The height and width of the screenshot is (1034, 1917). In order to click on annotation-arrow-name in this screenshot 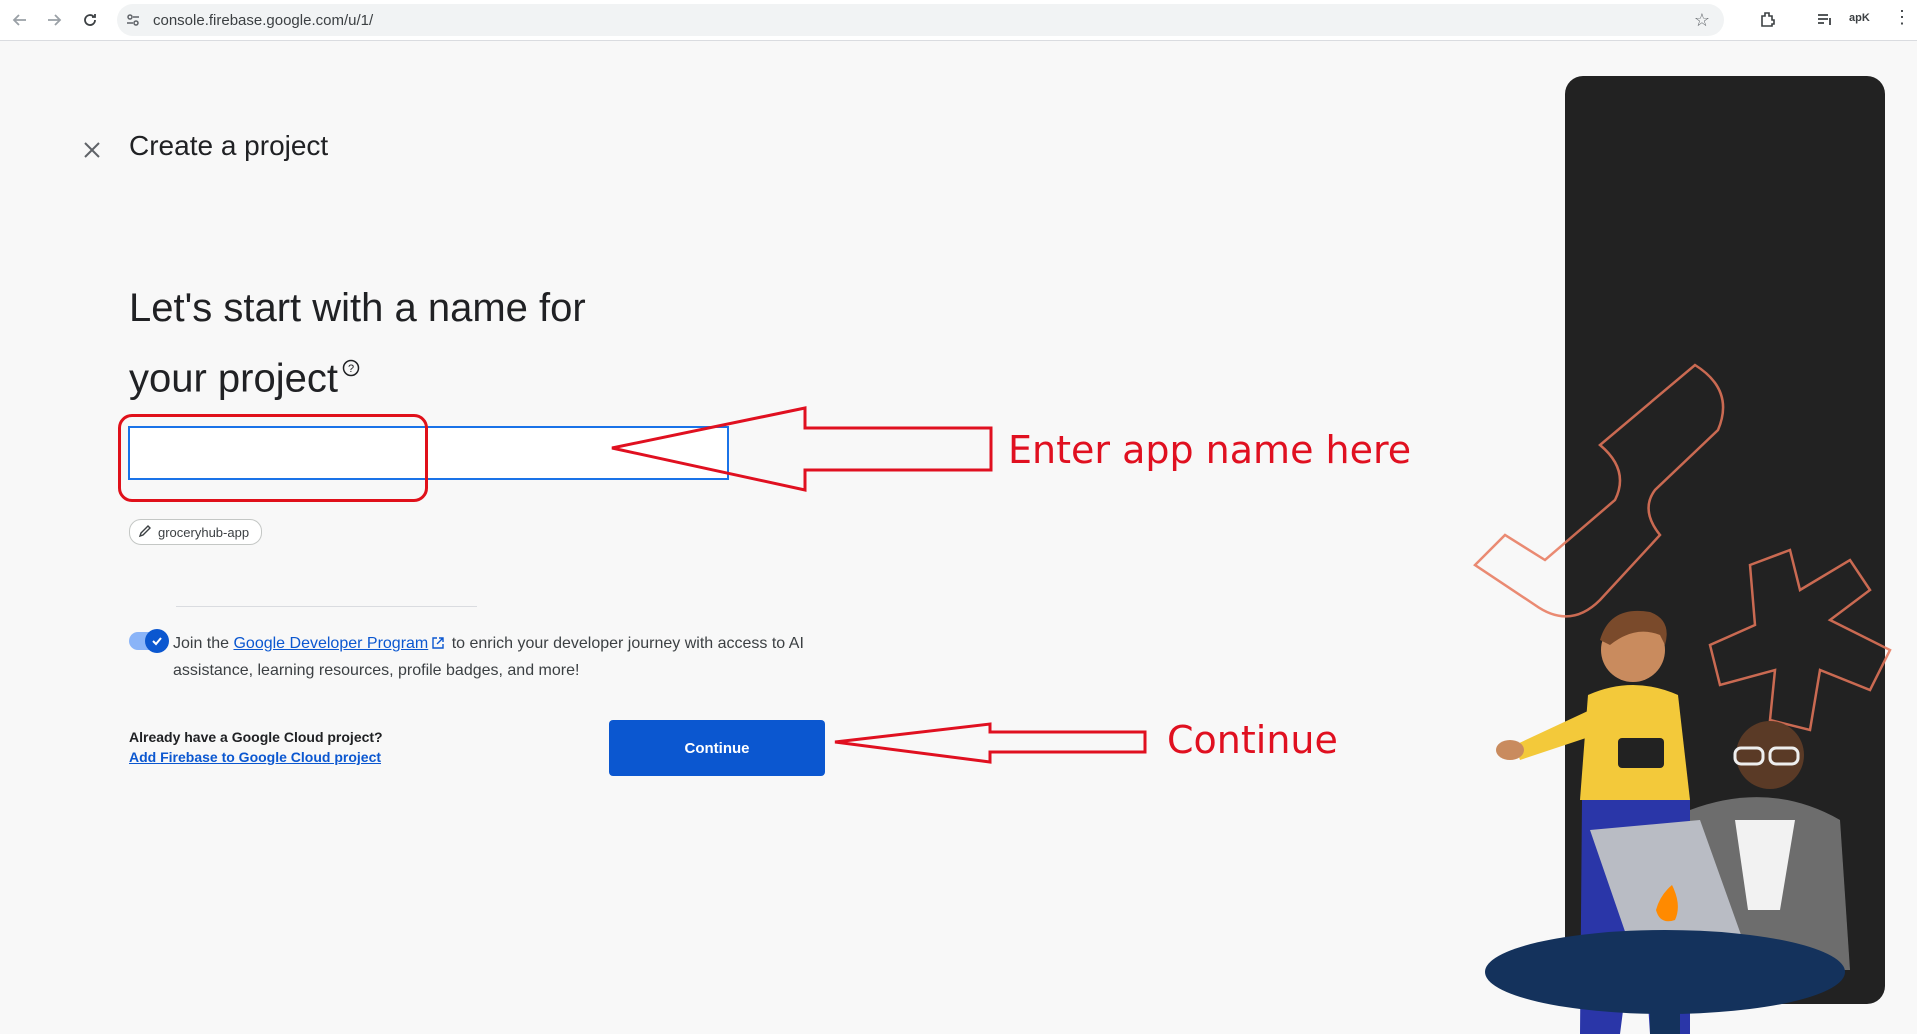, I will do `click(802, 449)`.